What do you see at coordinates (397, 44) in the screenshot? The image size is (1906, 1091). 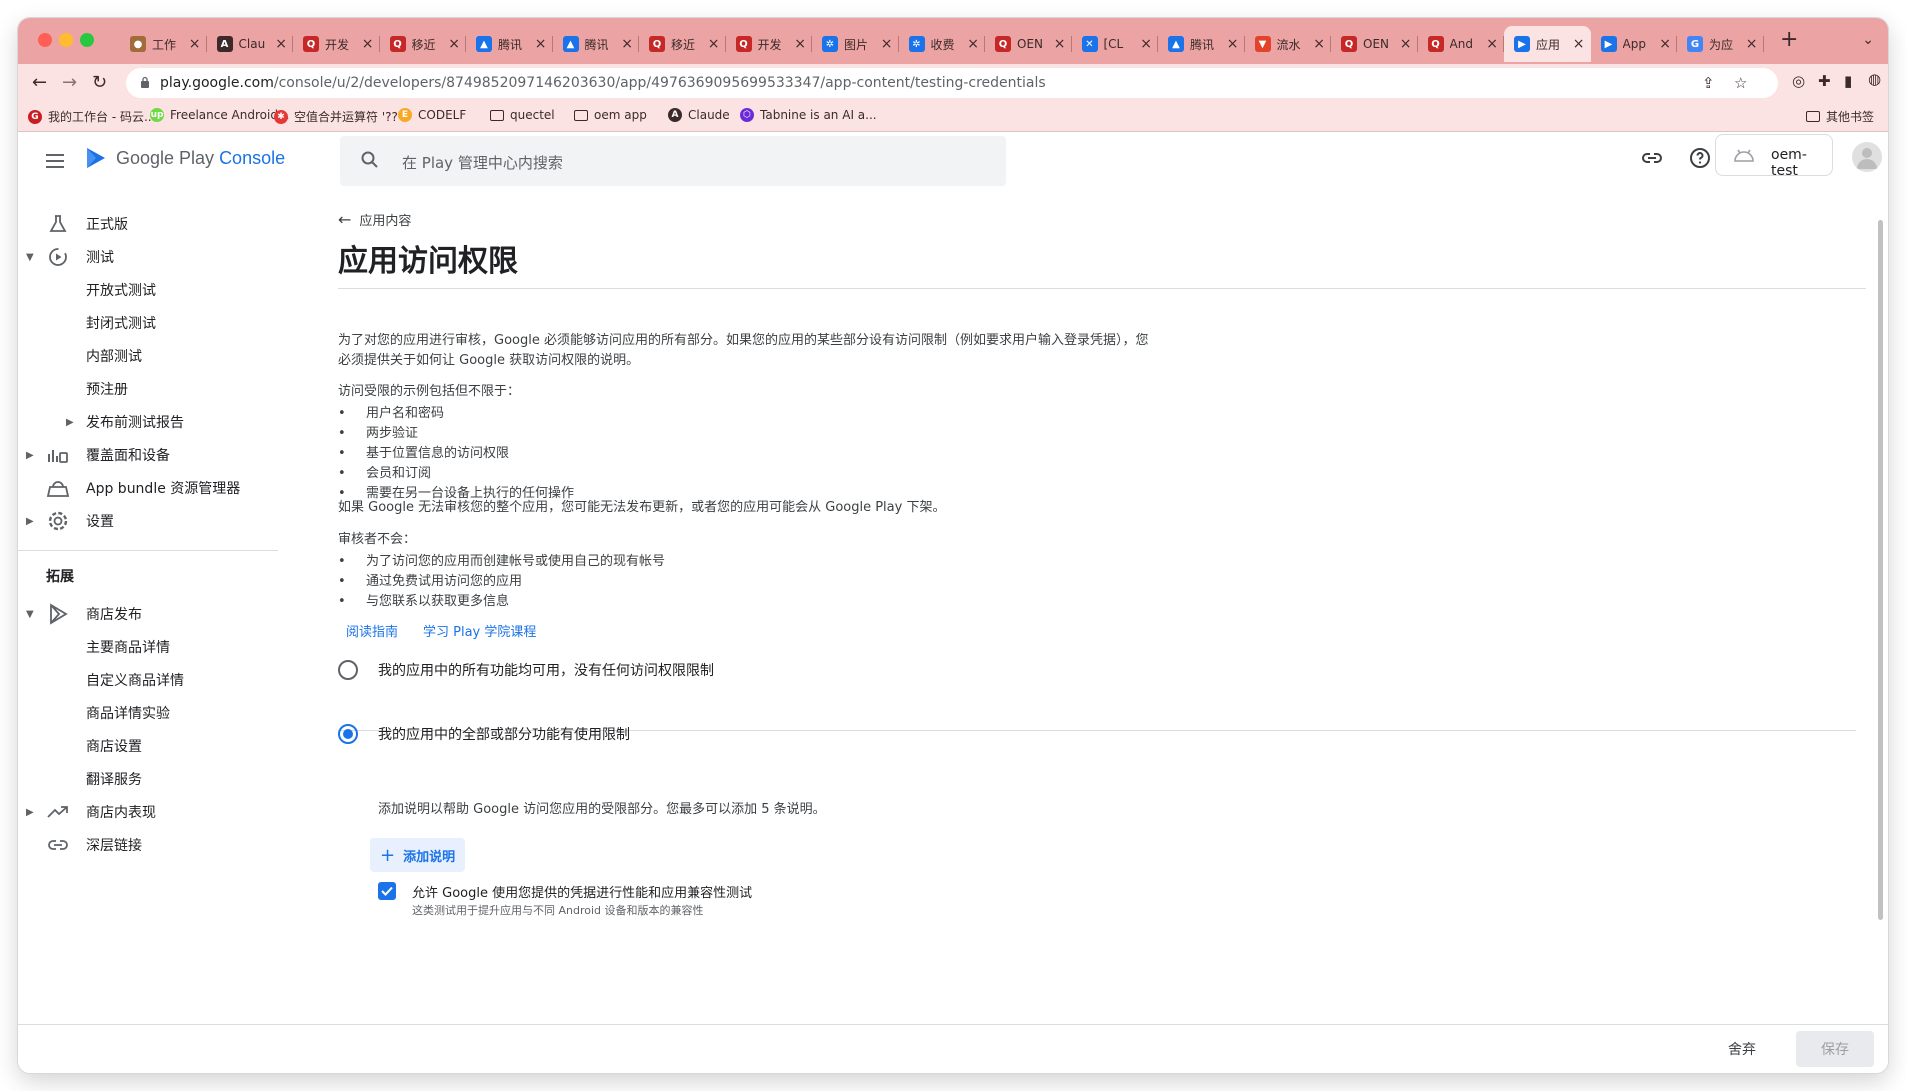 I see `q-icon: Q` at bounding box center [397, 44].